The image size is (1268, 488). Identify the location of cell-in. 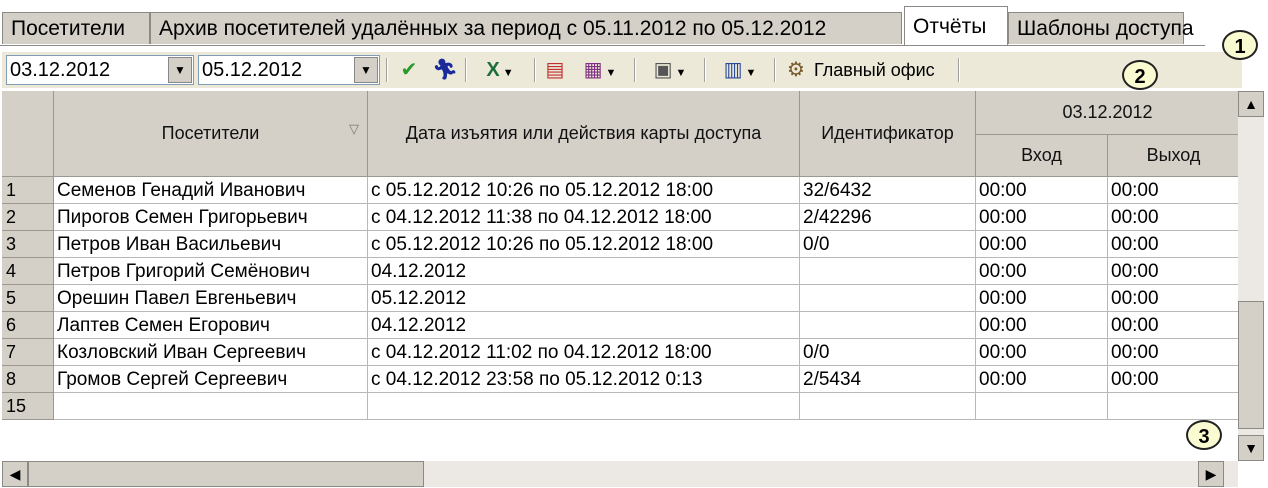
(1042, 406).